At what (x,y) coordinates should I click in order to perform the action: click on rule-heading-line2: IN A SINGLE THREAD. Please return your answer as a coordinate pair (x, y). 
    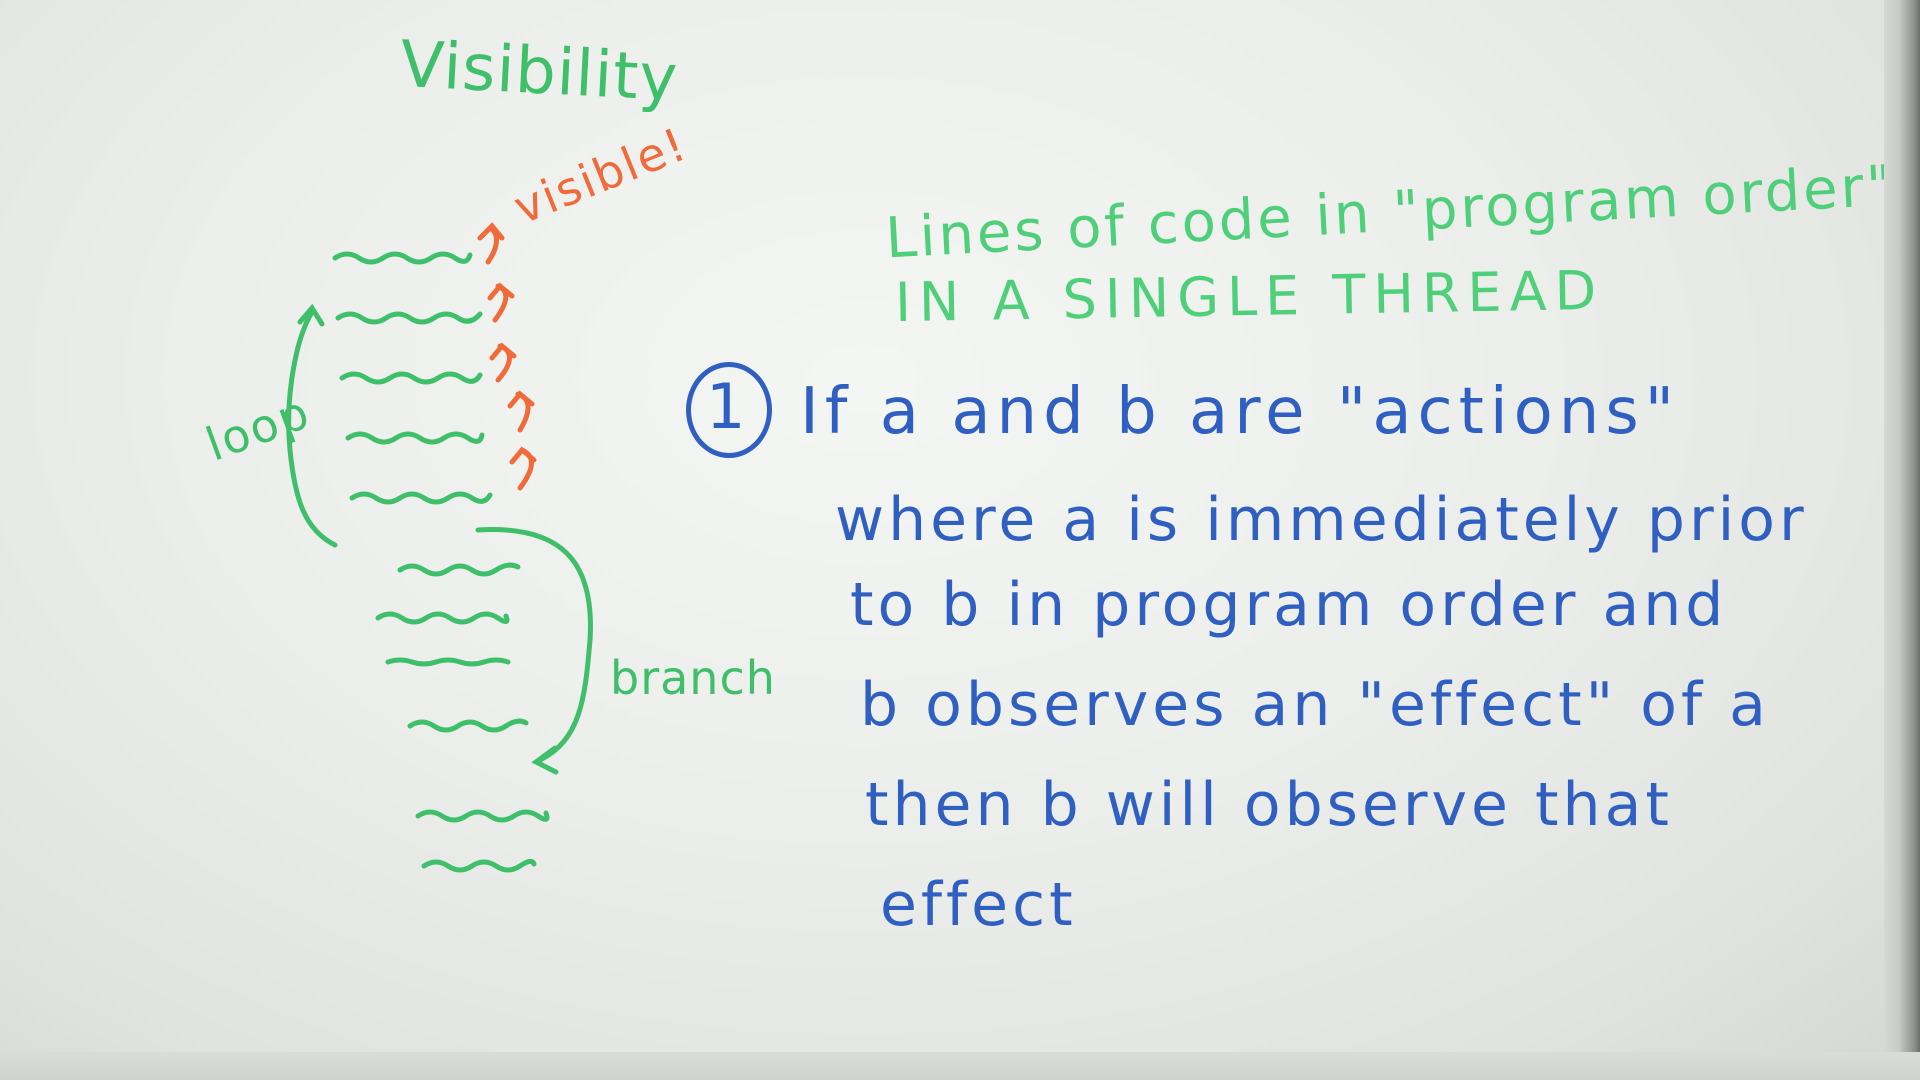
    Looking at the image, I should click on (1249, 296).